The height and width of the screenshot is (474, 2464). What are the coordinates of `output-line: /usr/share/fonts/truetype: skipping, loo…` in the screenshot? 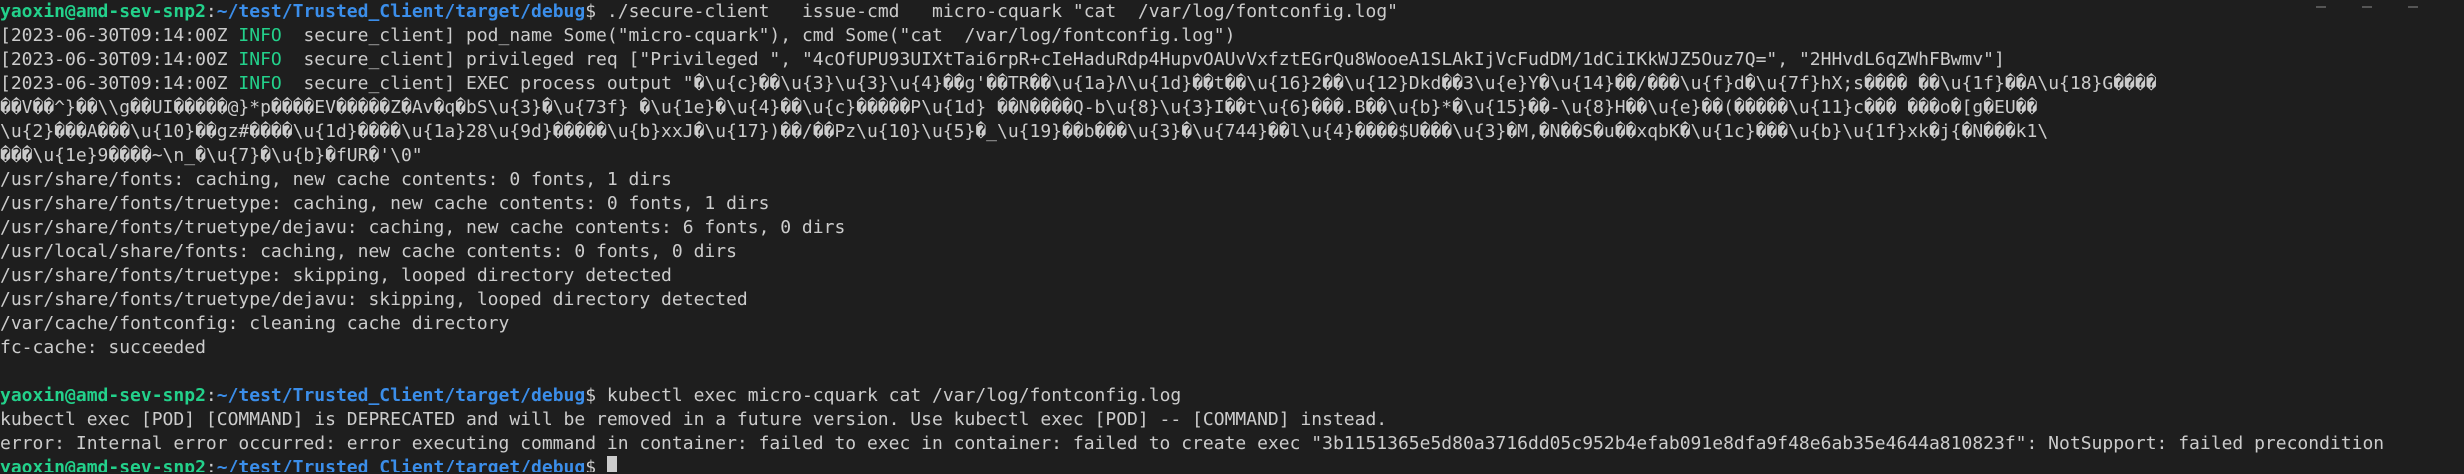 It's located at (1232, 276).